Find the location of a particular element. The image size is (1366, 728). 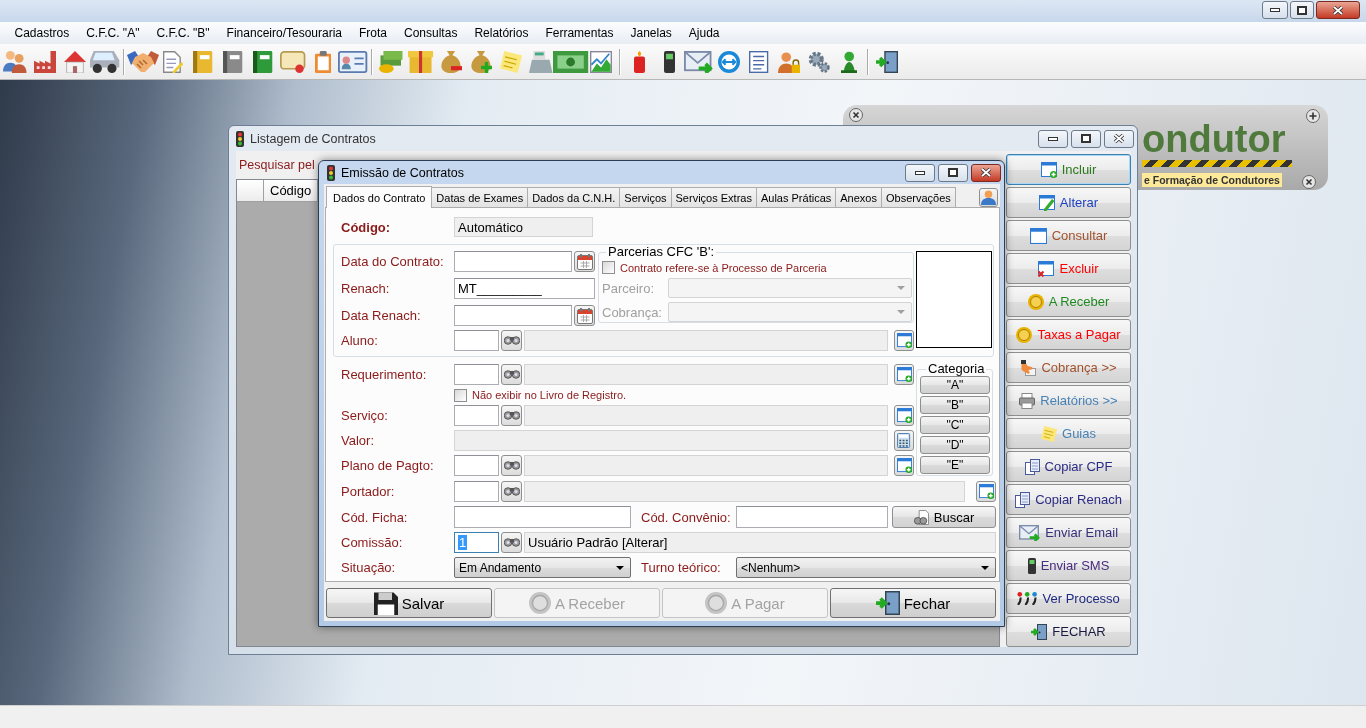

dropdown: <Nenhum> is located at coordinates (866, 567).